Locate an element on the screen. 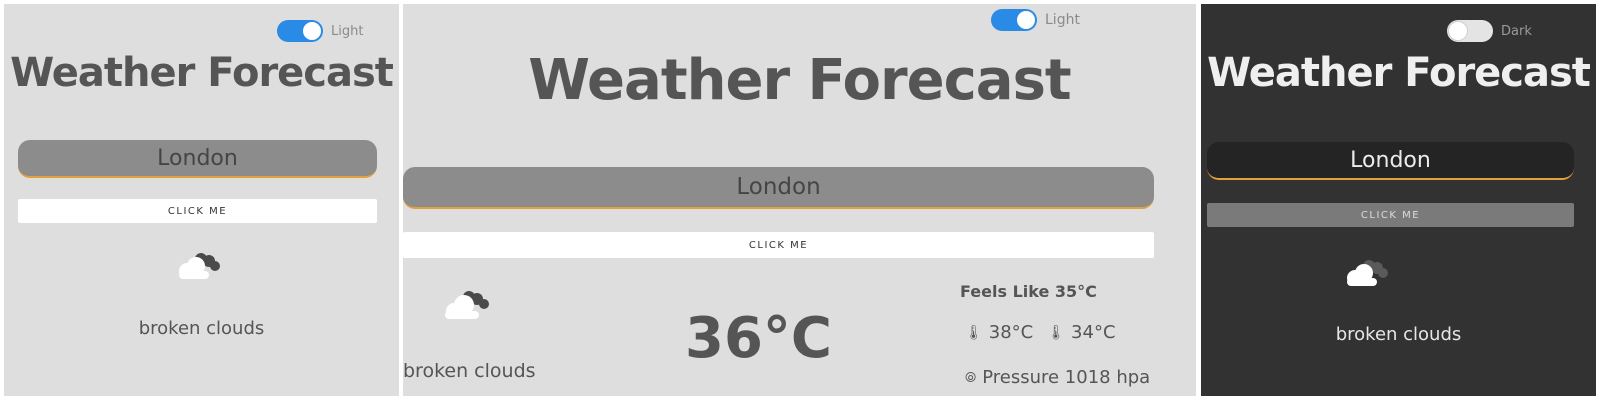 The height and width of the screenshot is (400, 1600). temp-min: 34°C is located at coordinates (1093, 332).